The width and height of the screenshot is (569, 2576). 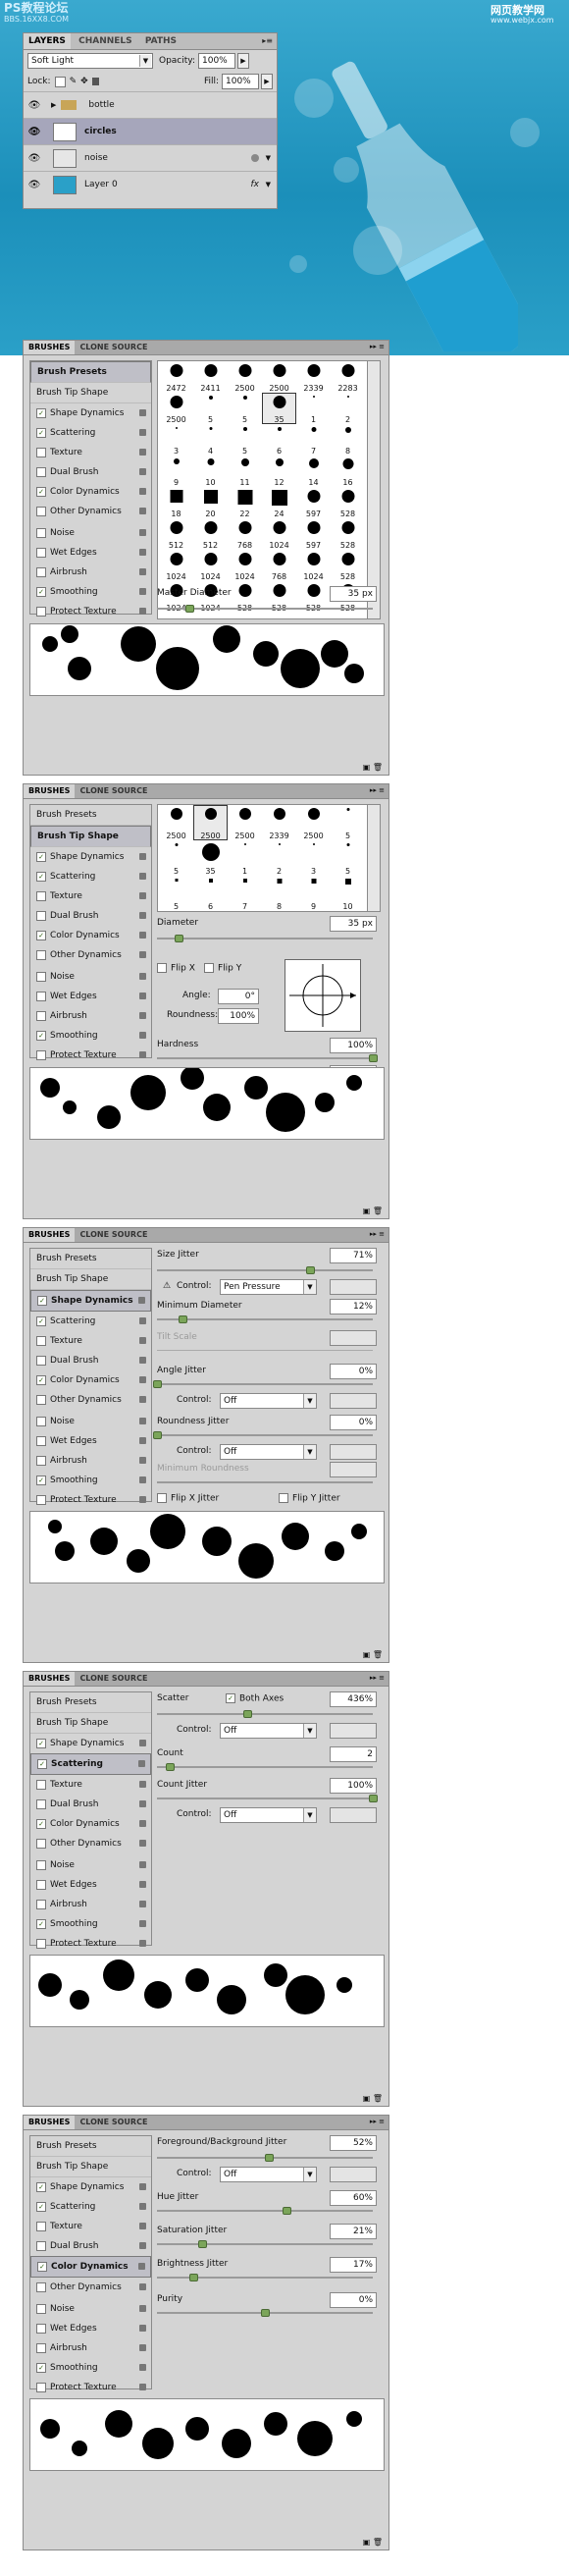 I want to click on scatter-control-select: Off ▼, so click(x=268, y=1731).